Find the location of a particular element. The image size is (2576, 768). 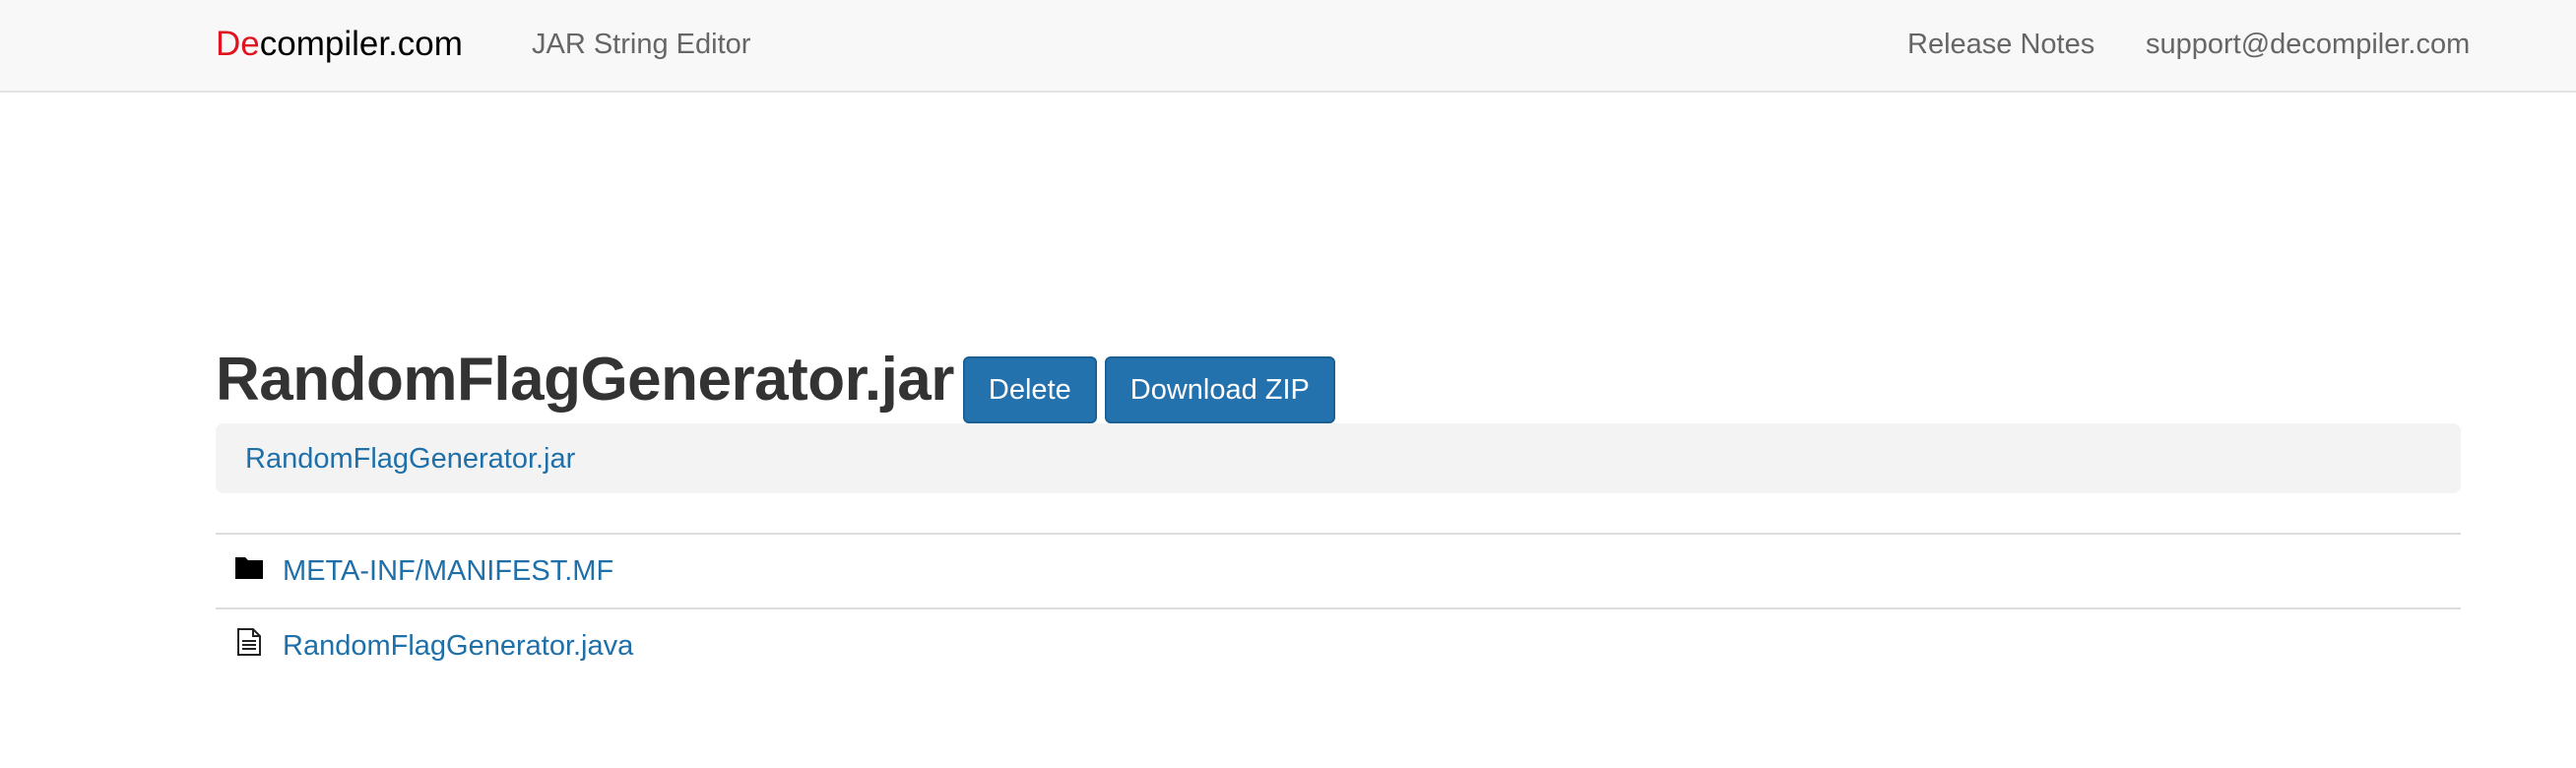

nav-jar-string-editor: JAR String Editor is located at coordinates (641, 44).